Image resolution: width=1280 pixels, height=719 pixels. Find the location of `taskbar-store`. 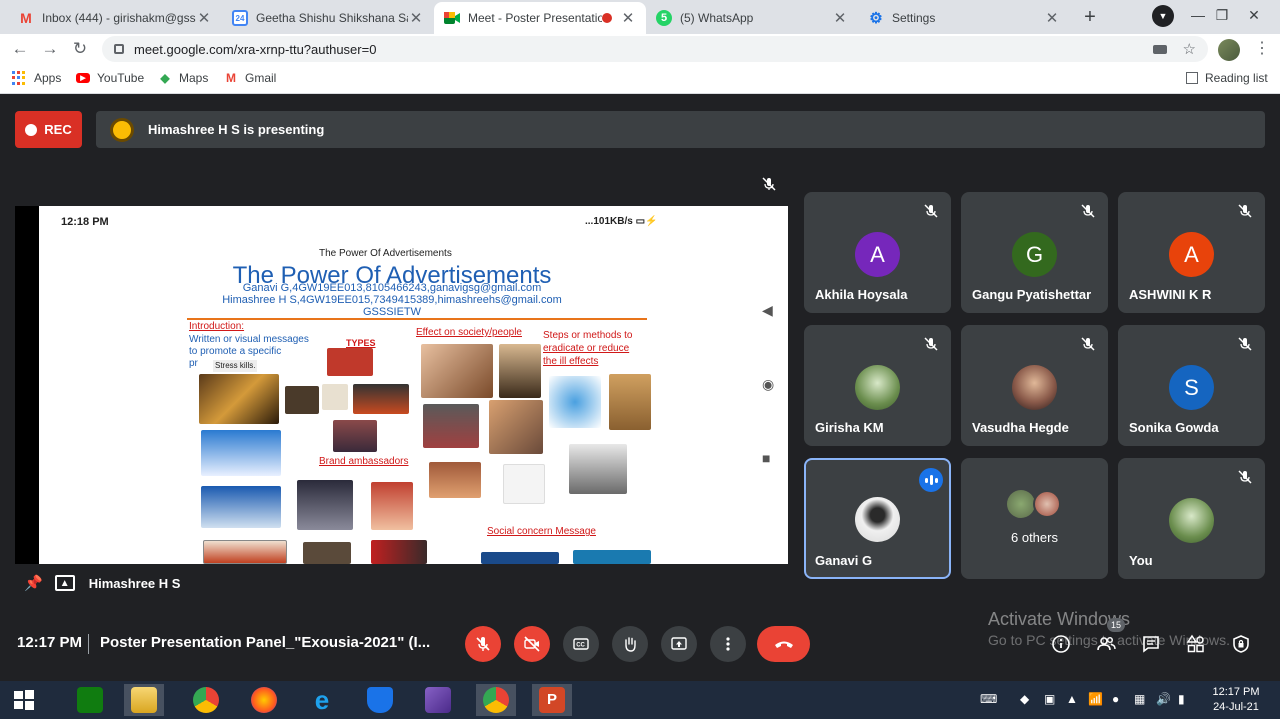

taskbar-store is located at coordinates (90, 700).